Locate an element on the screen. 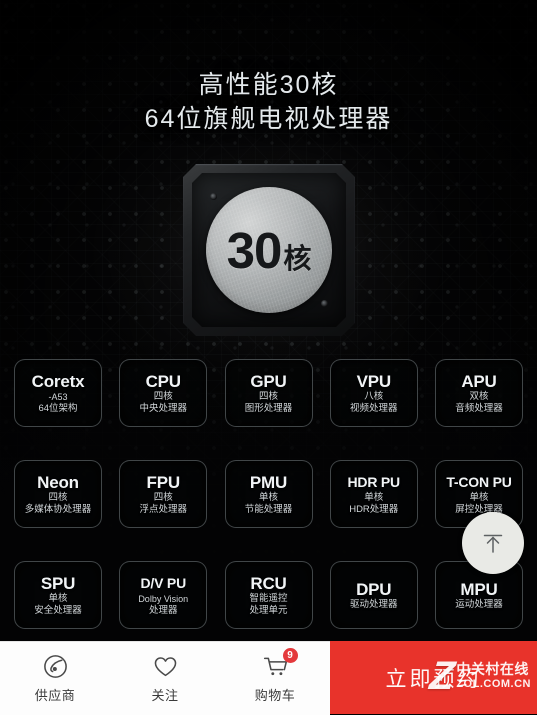 This screenshot has width=537, height=715. module-card-gpu: GPU 四核 图形处理器 is located at coordinates (268, 393).